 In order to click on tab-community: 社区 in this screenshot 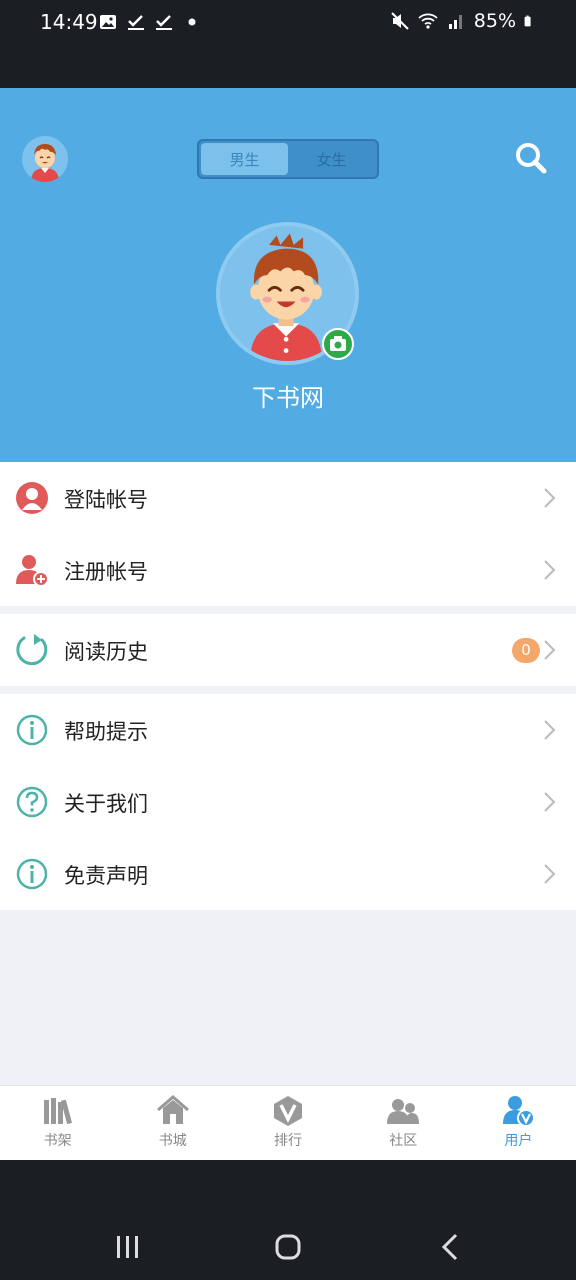, I will do `click(403, 1123)`.